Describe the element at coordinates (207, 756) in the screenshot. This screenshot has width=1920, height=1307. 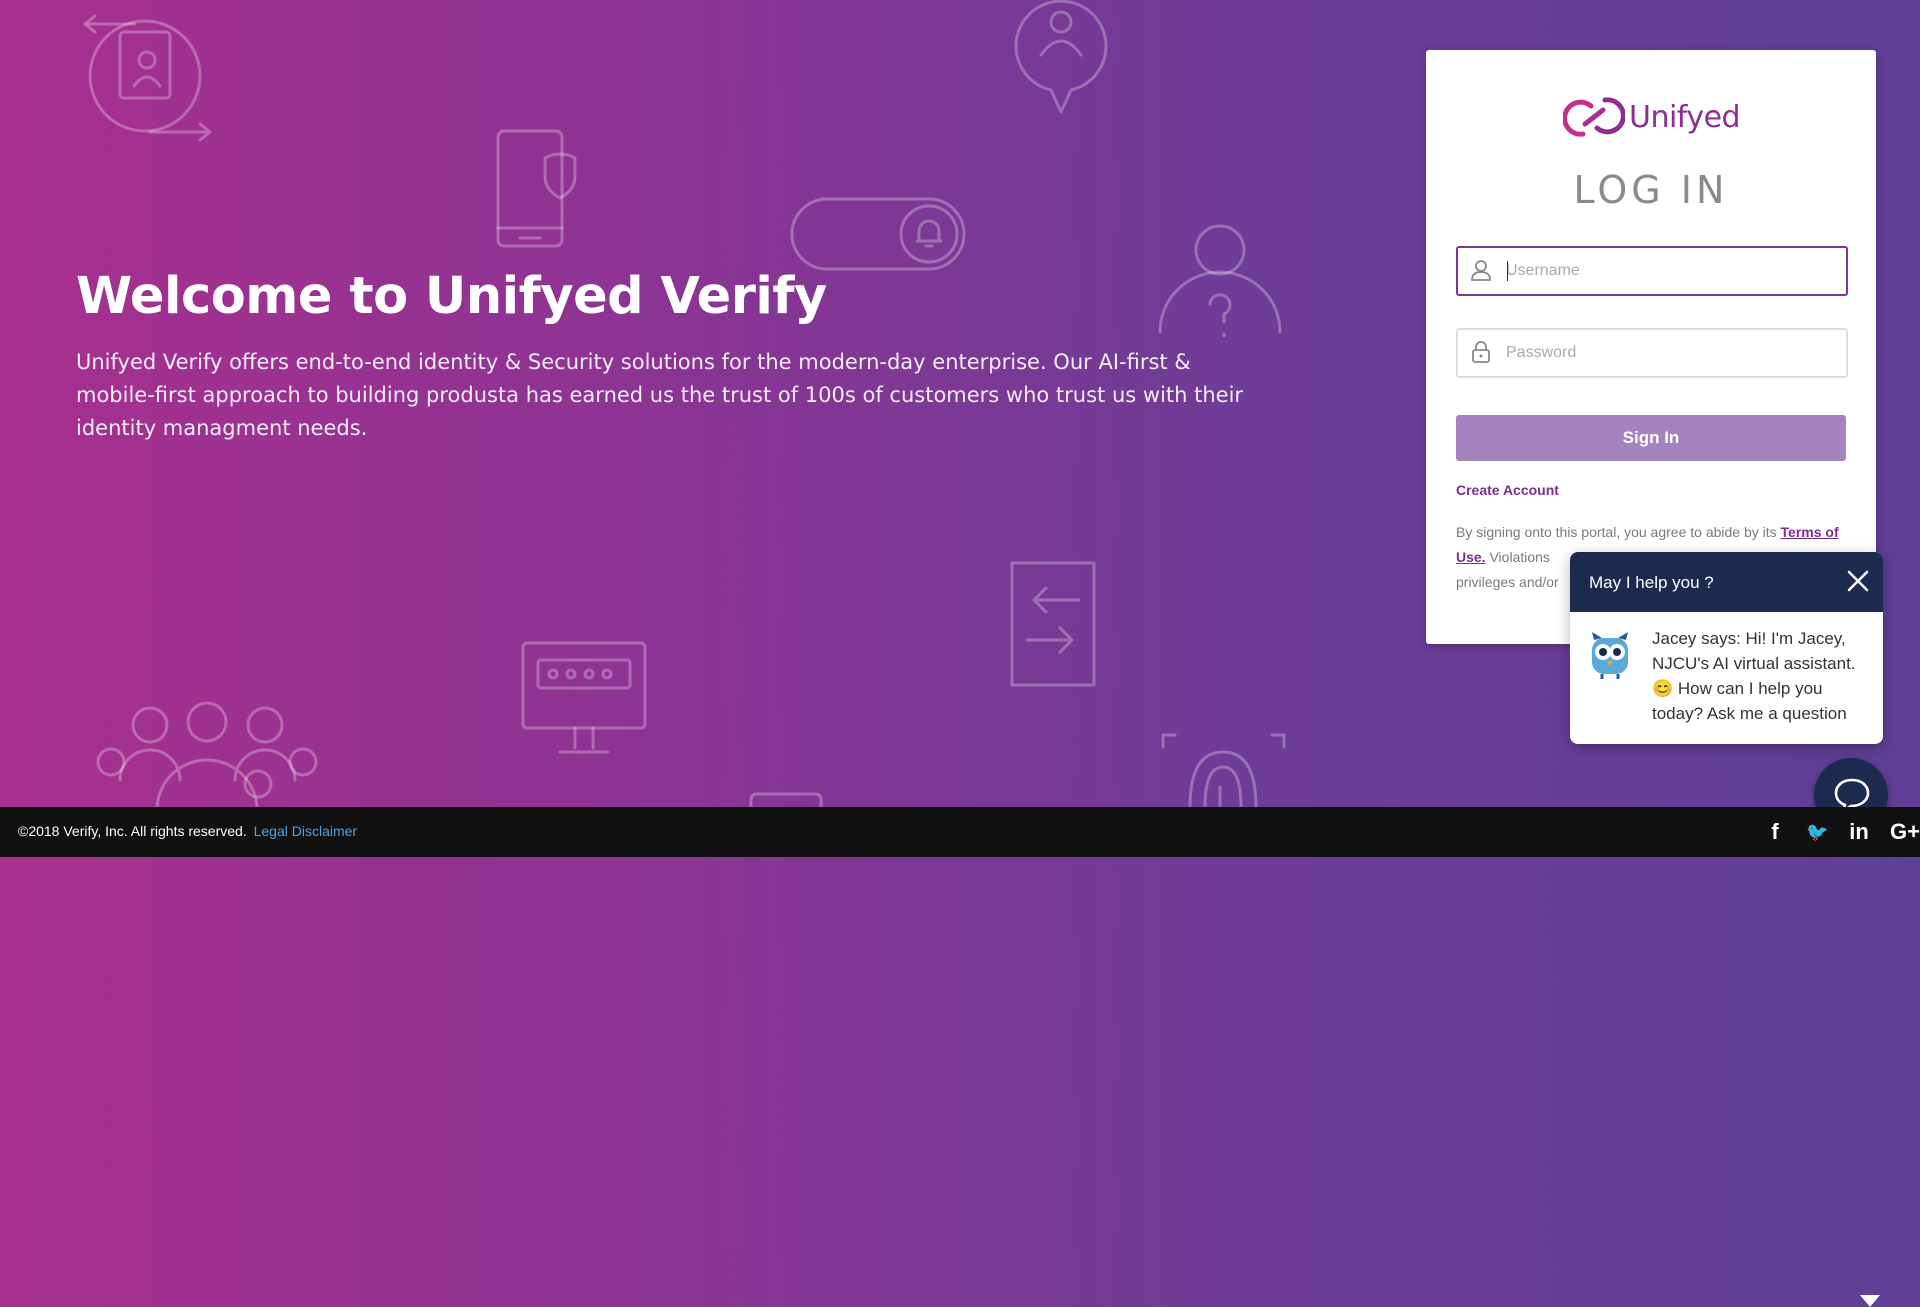
I see `team-group-icon` at that location.